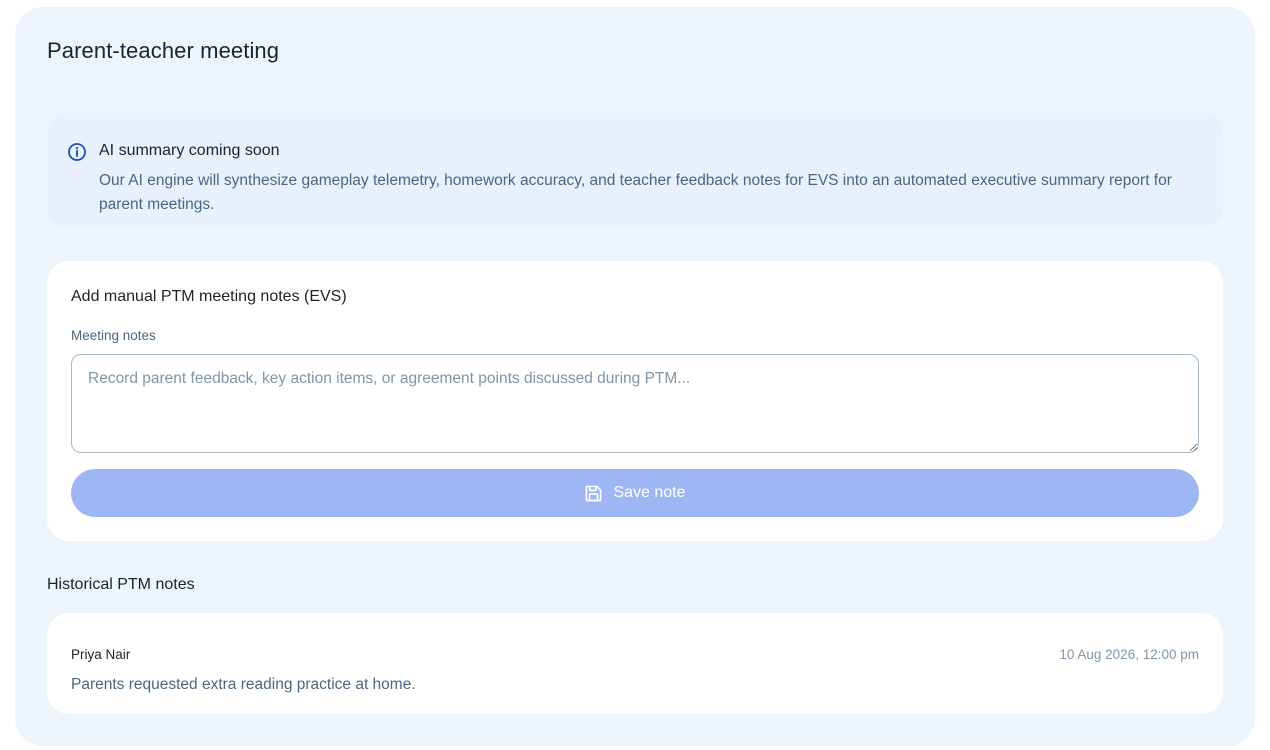 This screenshot has height=750, width=1270. I want to click on add-notes-title: Add manual PTM meeting notes (EVS), so click(209, 296).